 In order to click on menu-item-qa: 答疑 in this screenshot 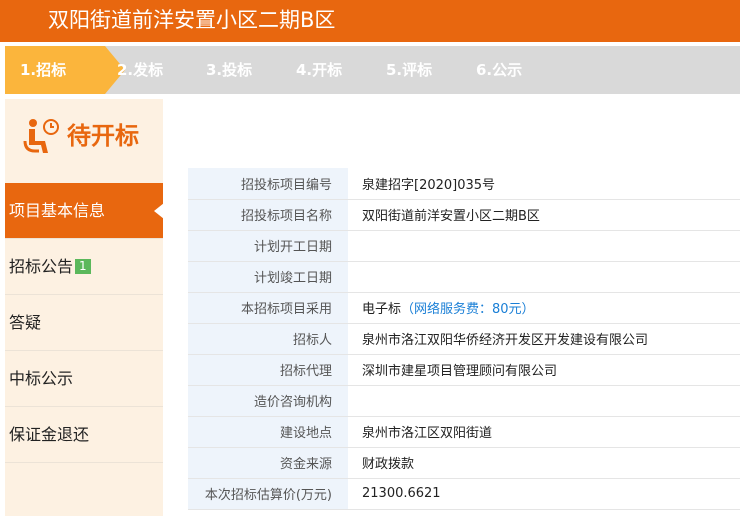, I will do `click(84, 323)`.